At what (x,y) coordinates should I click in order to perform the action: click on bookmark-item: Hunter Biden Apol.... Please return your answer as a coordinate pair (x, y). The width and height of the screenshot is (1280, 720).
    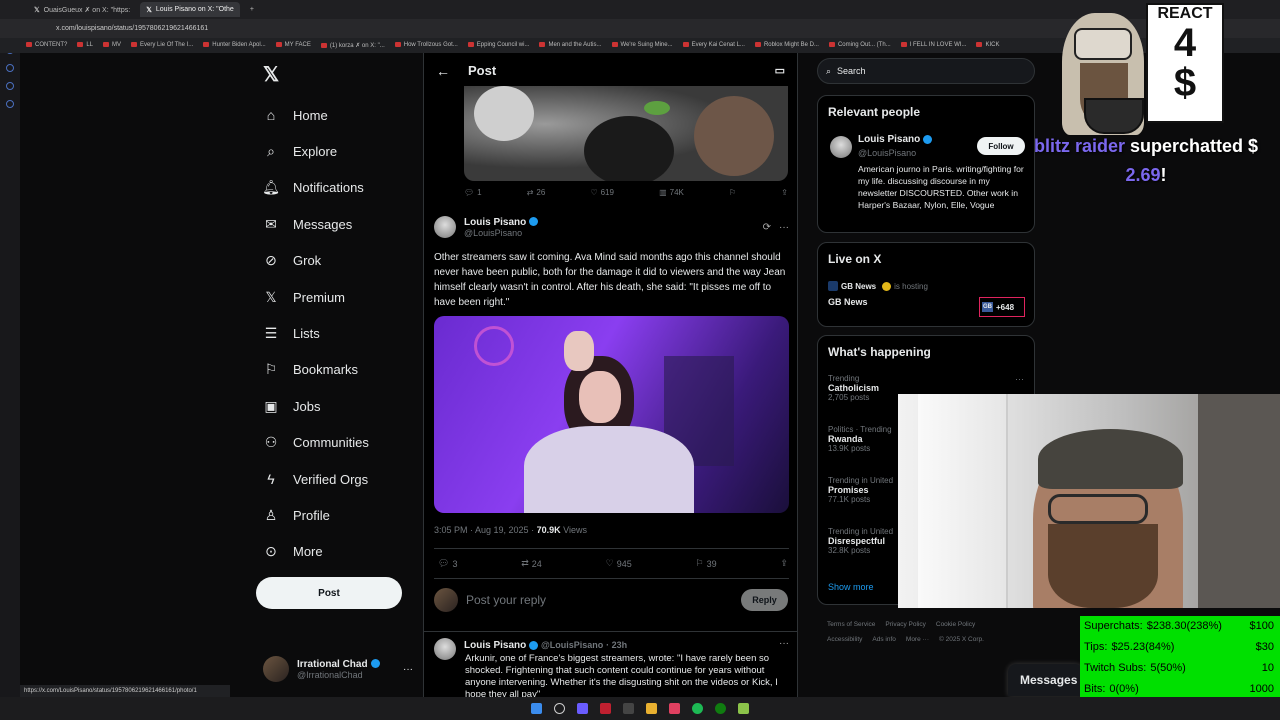
    Looking at the image, I should click on (234, 45).